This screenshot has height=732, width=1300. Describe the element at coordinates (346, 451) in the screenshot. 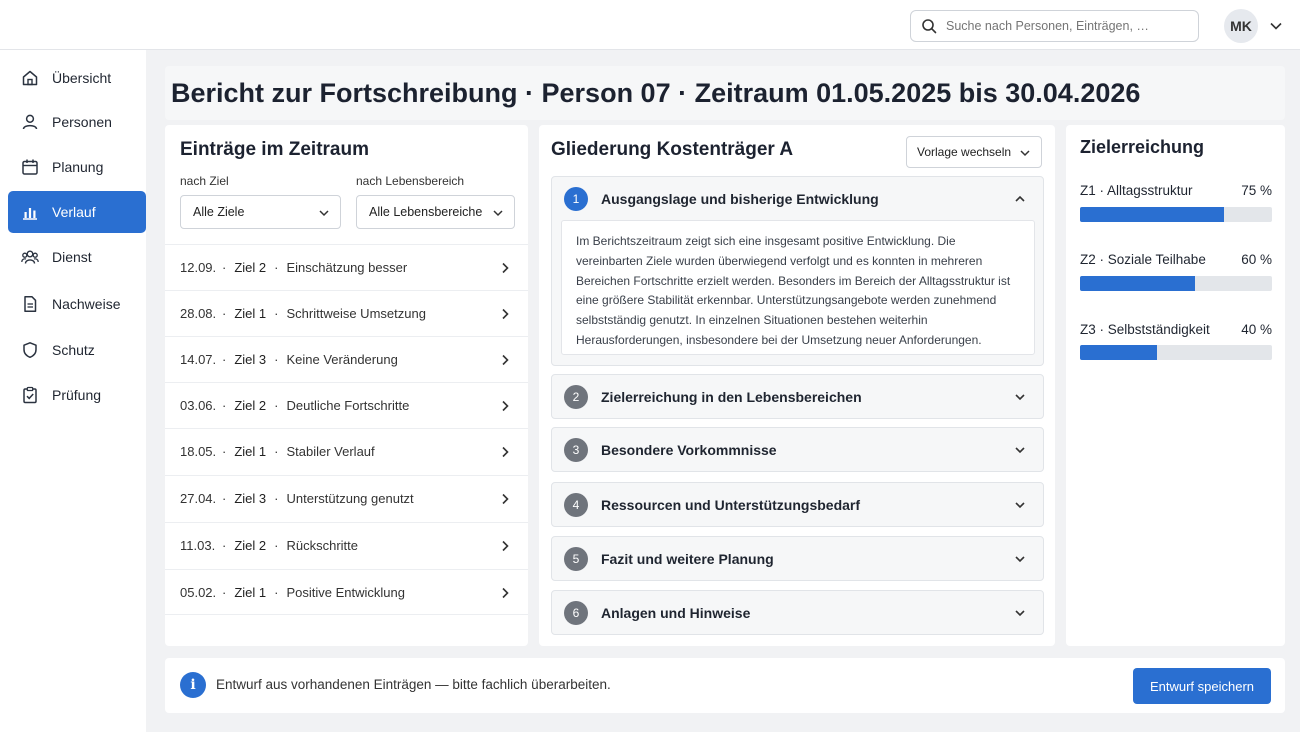

I see `entry-row: 18.05. · Ziel 1 · Stabiler Verlauf` at that location.